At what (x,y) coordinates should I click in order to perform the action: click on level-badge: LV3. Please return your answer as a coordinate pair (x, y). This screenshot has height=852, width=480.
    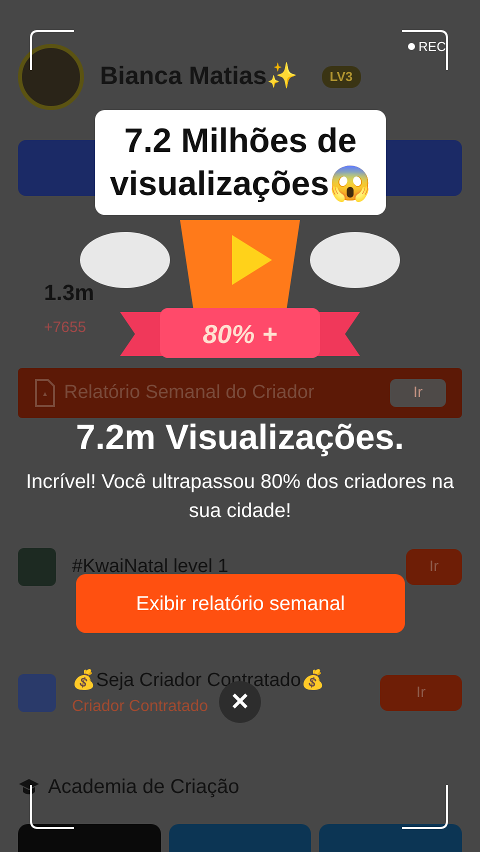
    Looking at the image, I should click on (341, 77).